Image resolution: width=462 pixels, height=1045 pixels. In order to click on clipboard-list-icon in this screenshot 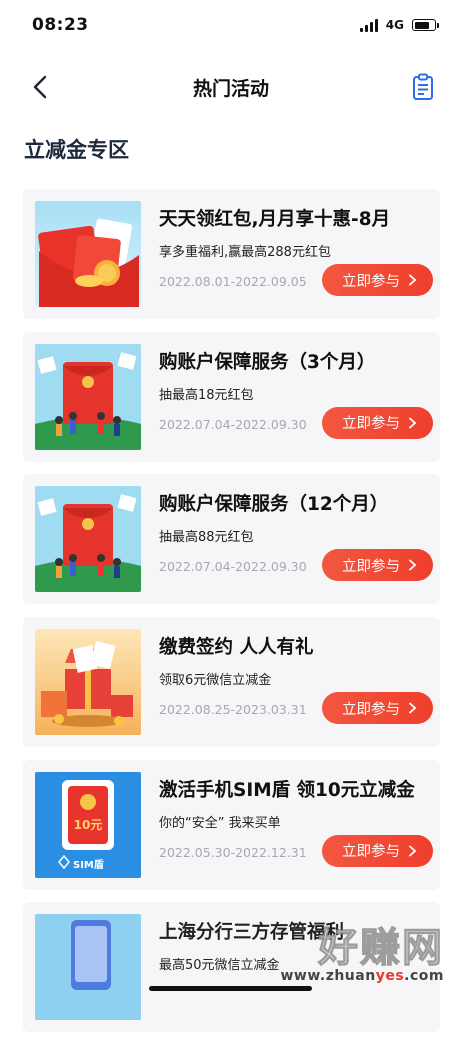, I will do `click(423, 87)`.